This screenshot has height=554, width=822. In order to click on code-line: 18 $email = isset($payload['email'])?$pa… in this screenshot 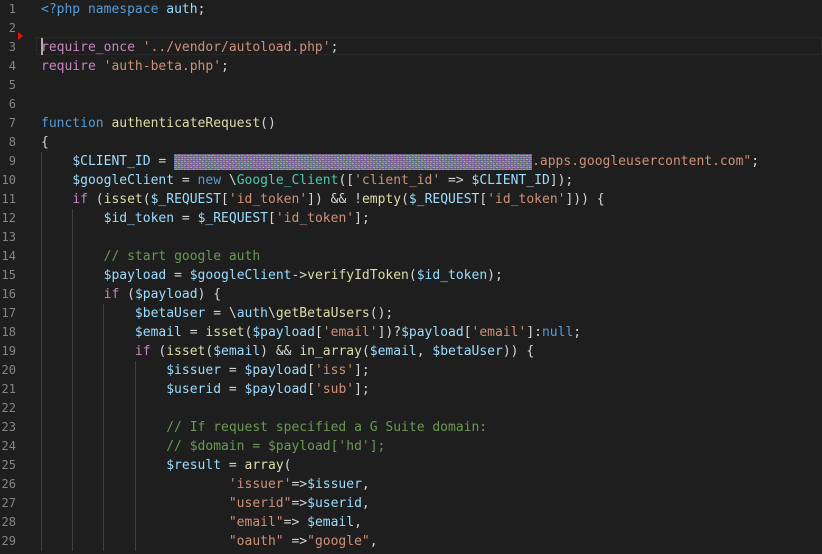, I will do `click(411, 332)`.